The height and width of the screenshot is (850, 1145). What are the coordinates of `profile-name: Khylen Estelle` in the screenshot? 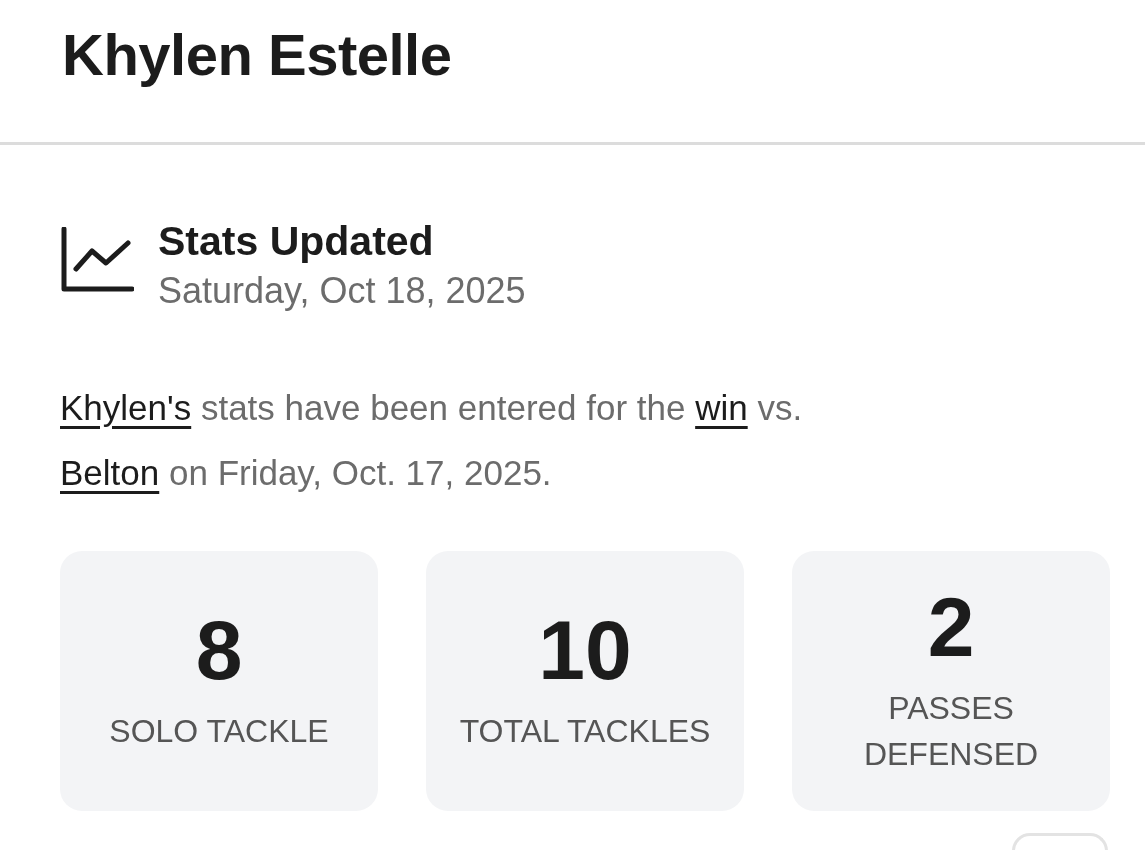 It's located at (257, 55).